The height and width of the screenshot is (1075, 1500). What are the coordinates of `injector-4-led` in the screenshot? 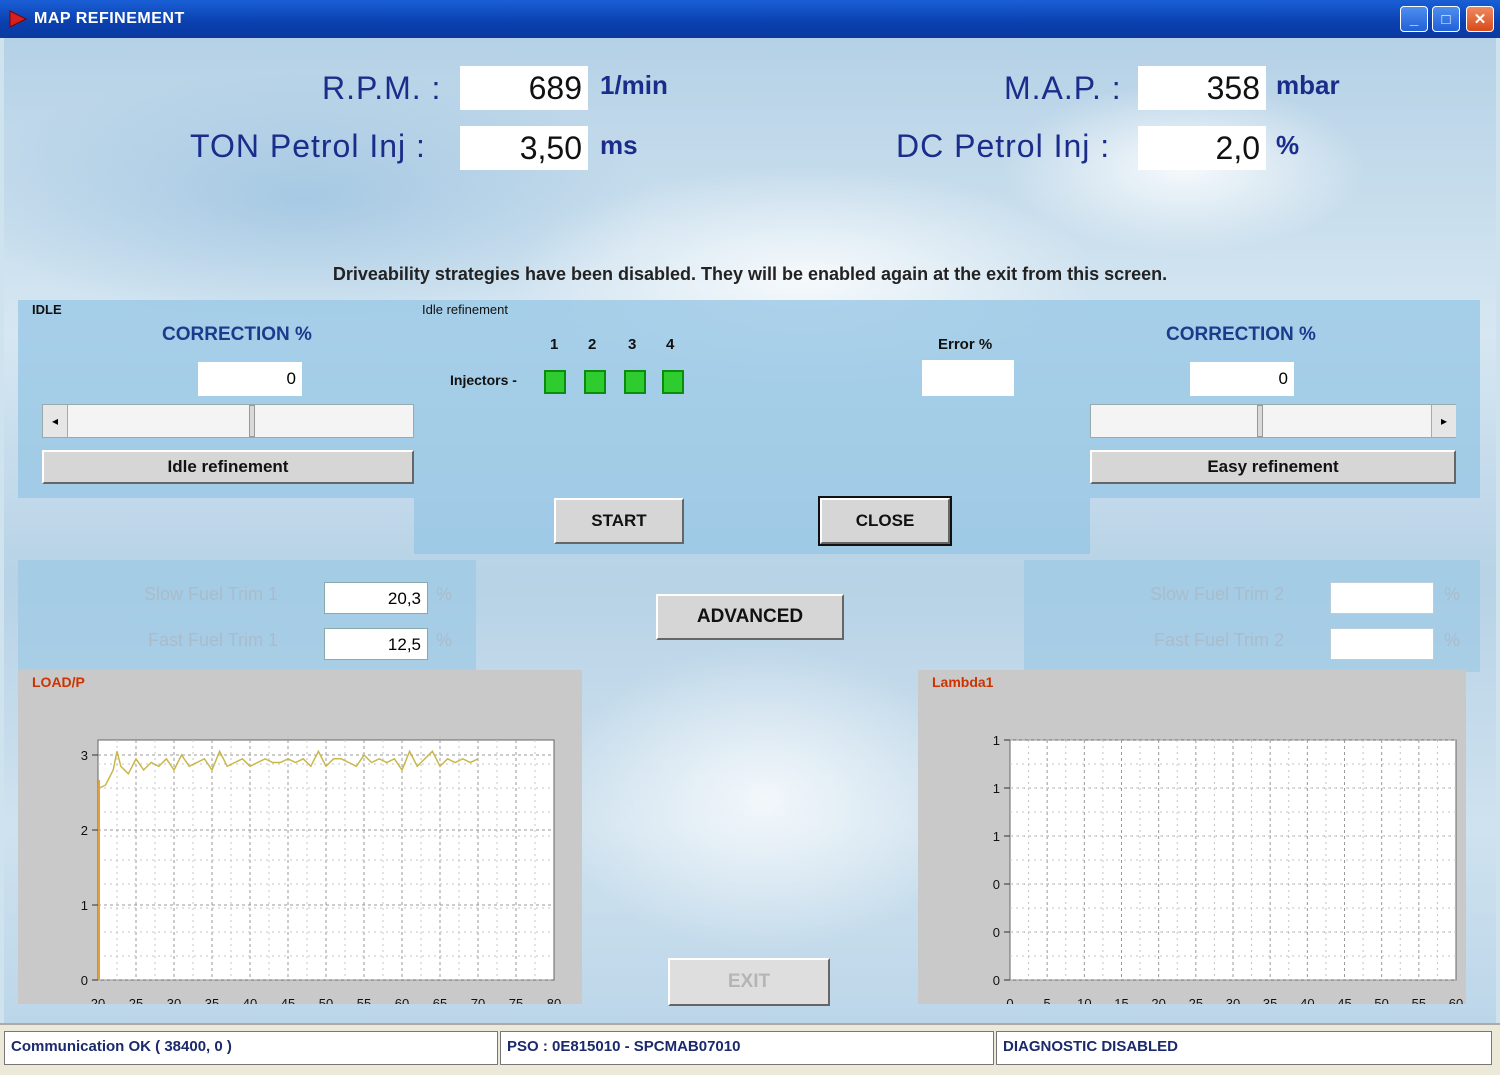 It's located at (673, 382).